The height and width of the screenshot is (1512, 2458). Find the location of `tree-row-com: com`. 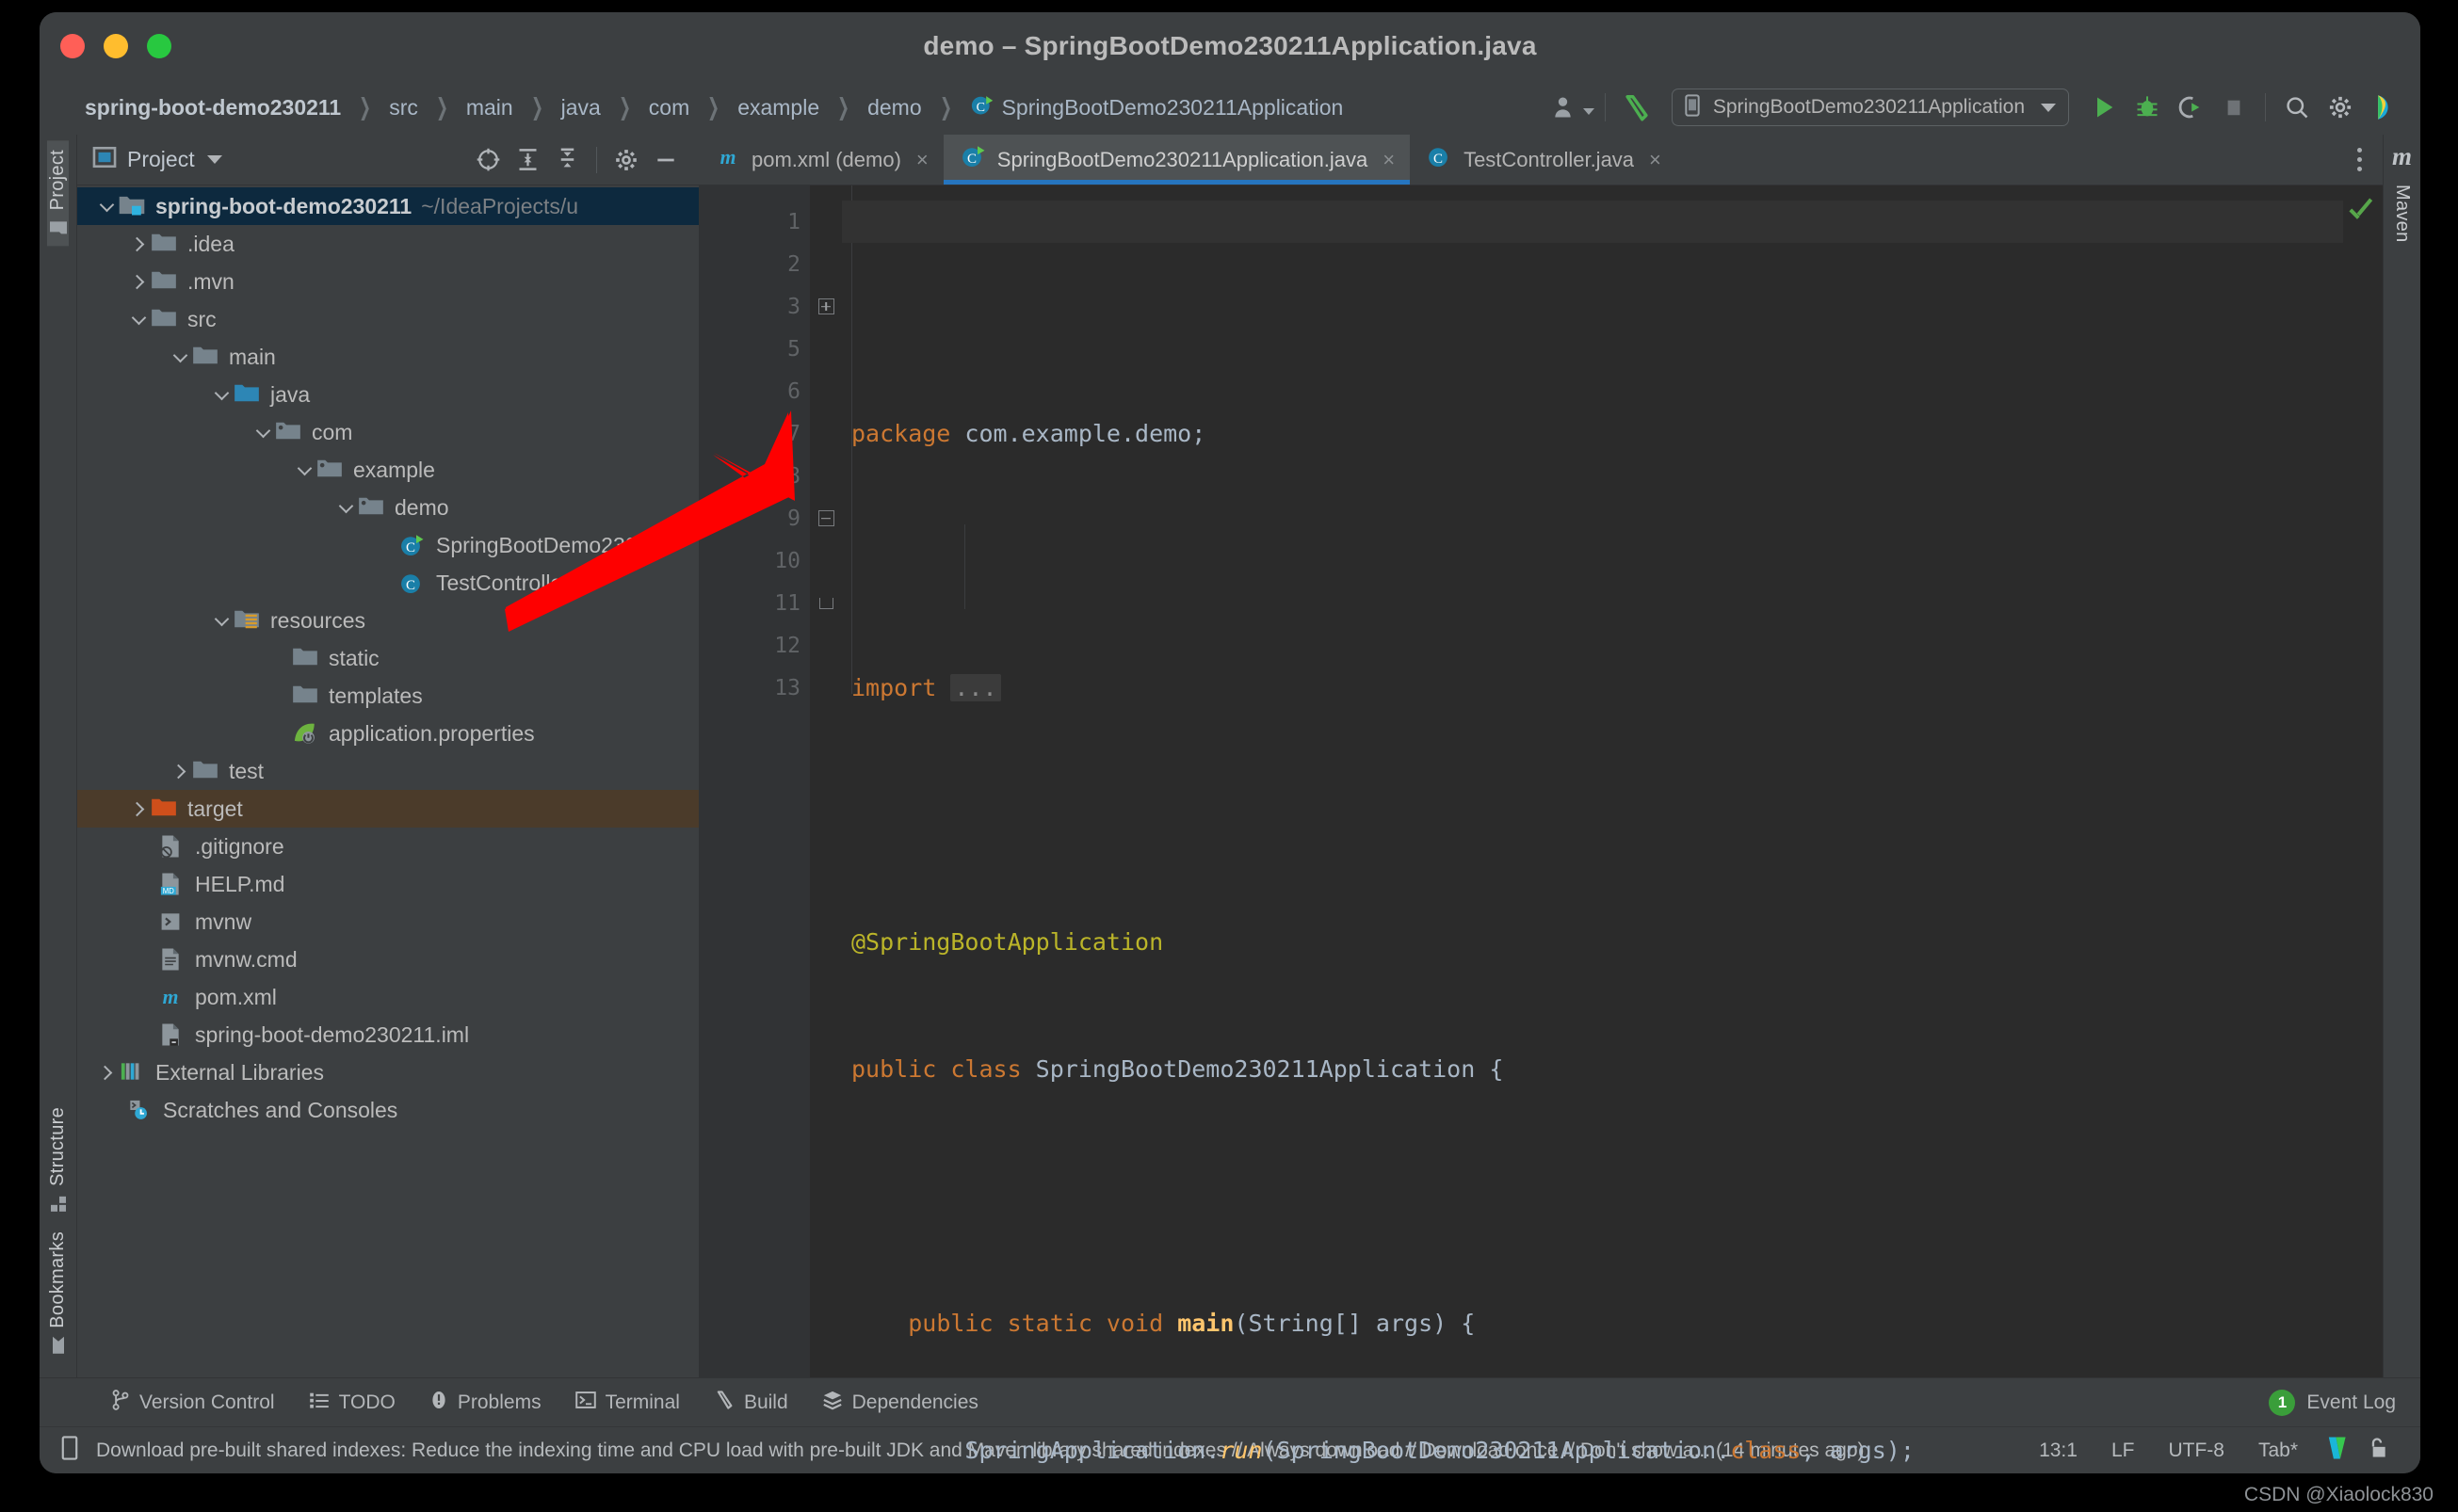

tree-row-com: com is located at coordinates (388, 432).